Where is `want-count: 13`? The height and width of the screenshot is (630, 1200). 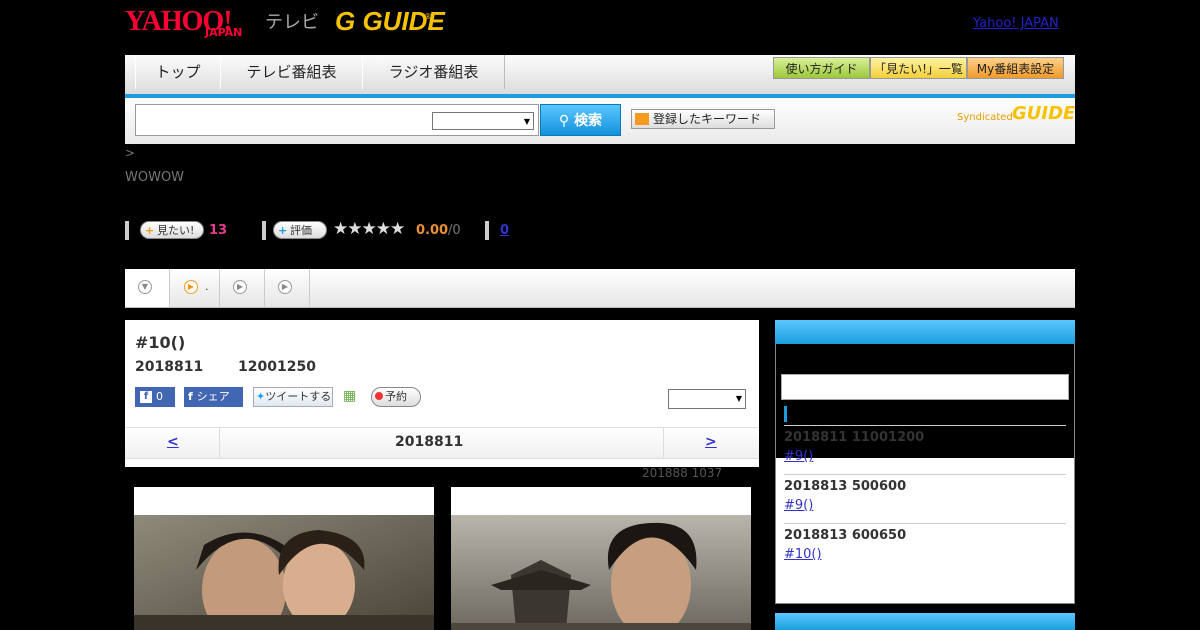
want-count: 13 is located at coordinates (218, 230).